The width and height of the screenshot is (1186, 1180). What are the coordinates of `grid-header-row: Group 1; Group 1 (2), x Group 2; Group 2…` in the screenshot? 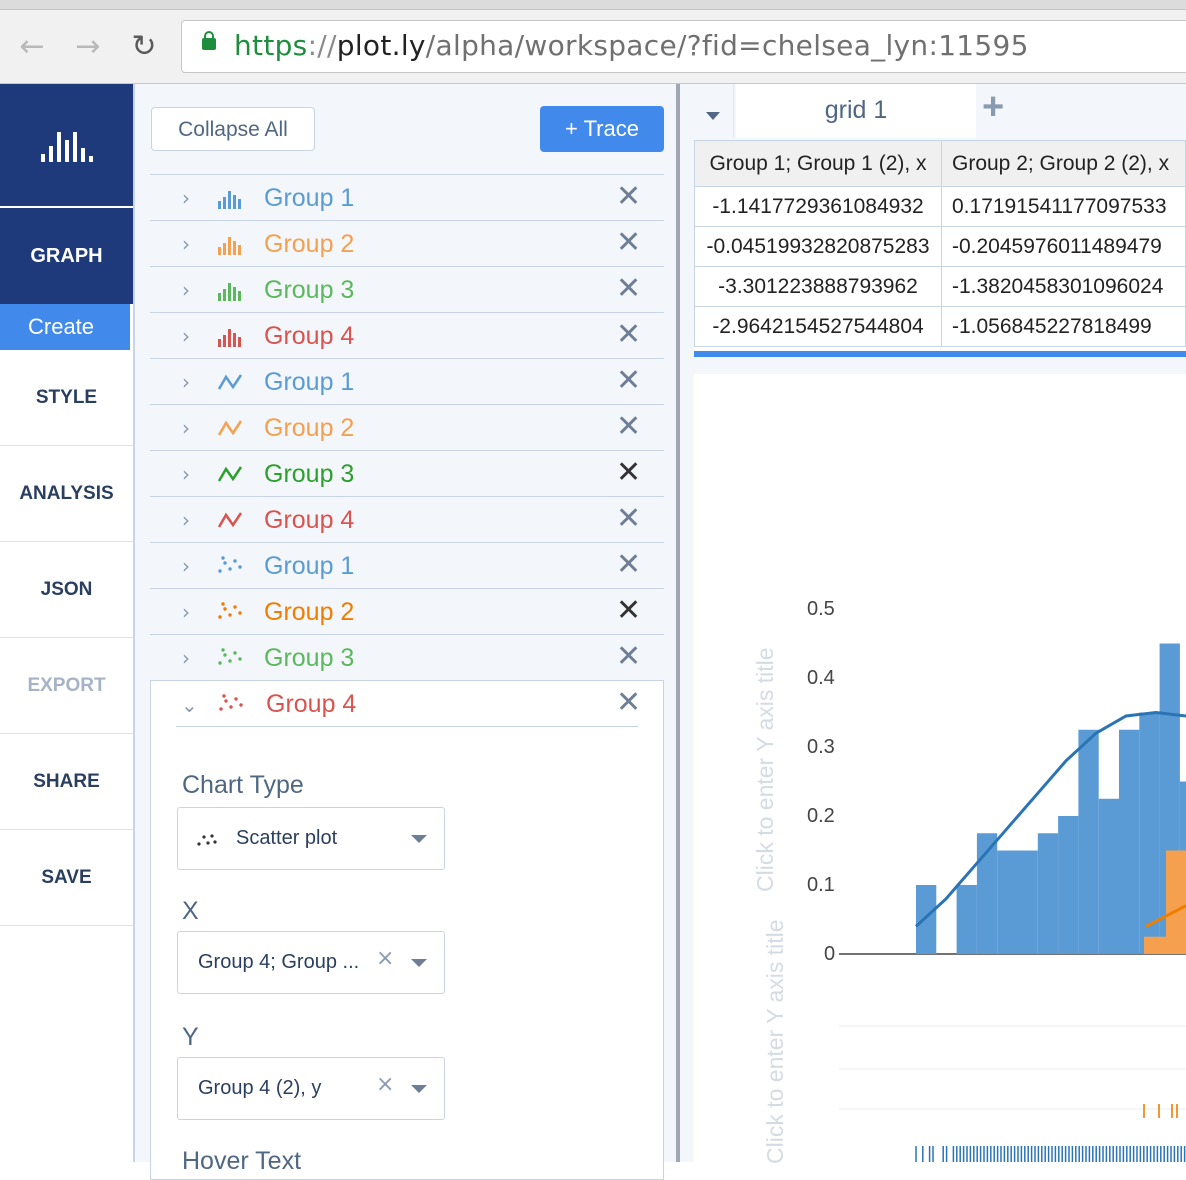 It's located at (940, 163).